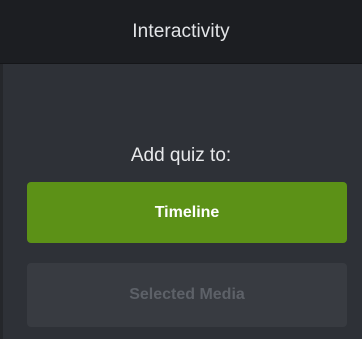  I want to click on add-quiz-label: Add quiz to:, so click(181, 155).